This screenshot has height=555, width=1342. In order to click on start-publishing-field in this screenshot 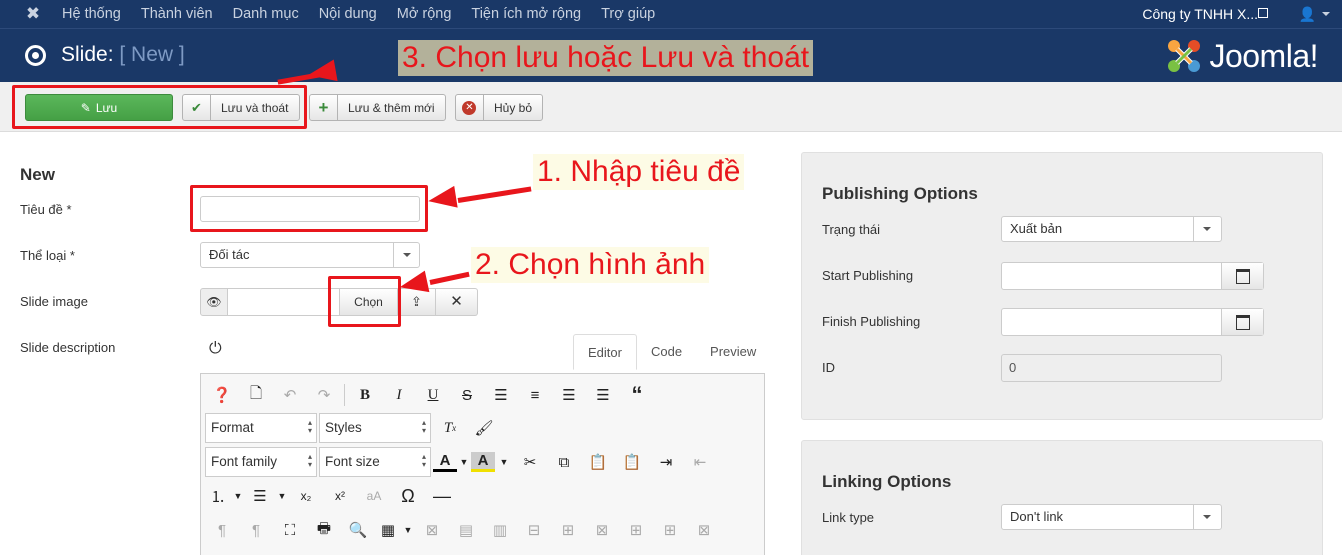, I will do `click(1132, 276)`.